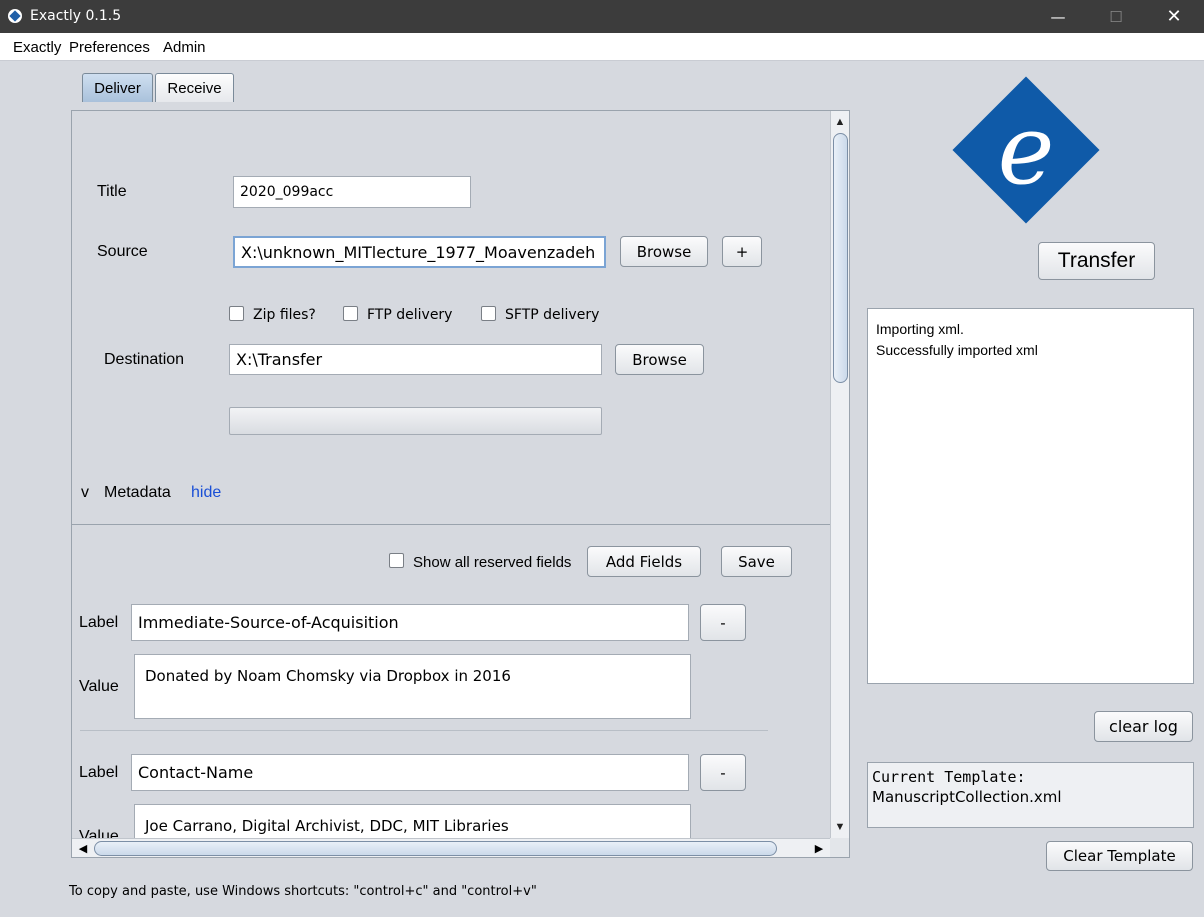 The width and height of the screenshot is (1204, 917). I want to click on add-source-button: +, so click(742, 251).